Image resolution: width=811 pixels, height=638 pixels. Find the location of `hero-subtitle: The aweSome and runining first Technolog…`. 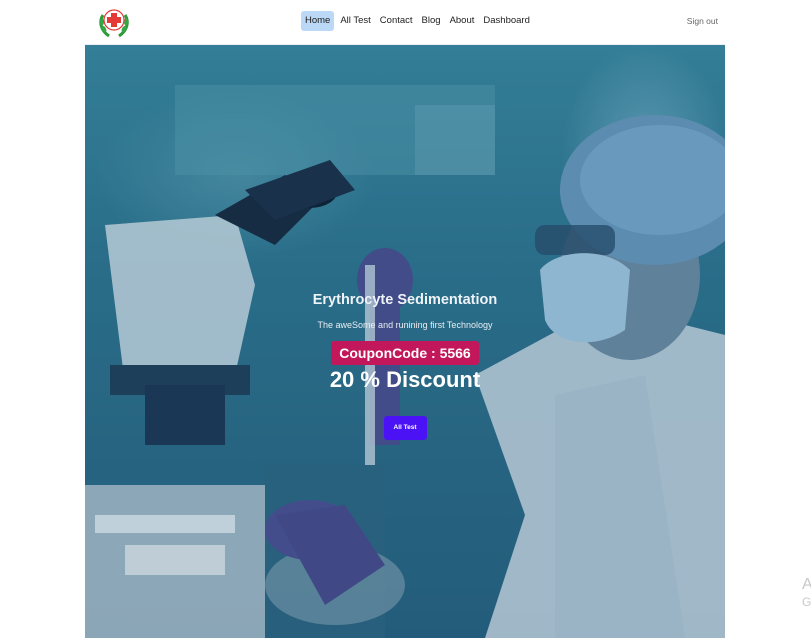

hero-subtitle: The aweSome and runining first Technolog… is located at coordinates (405, 325).